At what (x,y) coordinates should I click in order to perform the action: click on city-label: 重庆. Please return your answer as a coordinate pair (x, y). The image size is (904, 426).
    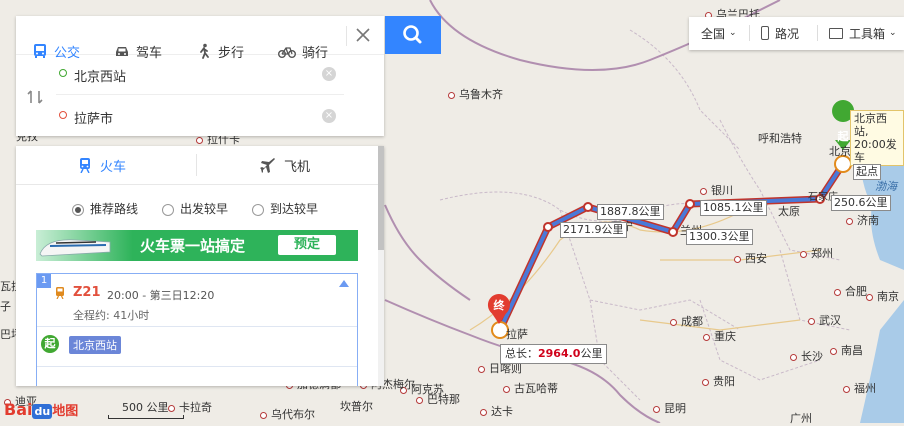
    Looking at the image, I should click on (719, 336).